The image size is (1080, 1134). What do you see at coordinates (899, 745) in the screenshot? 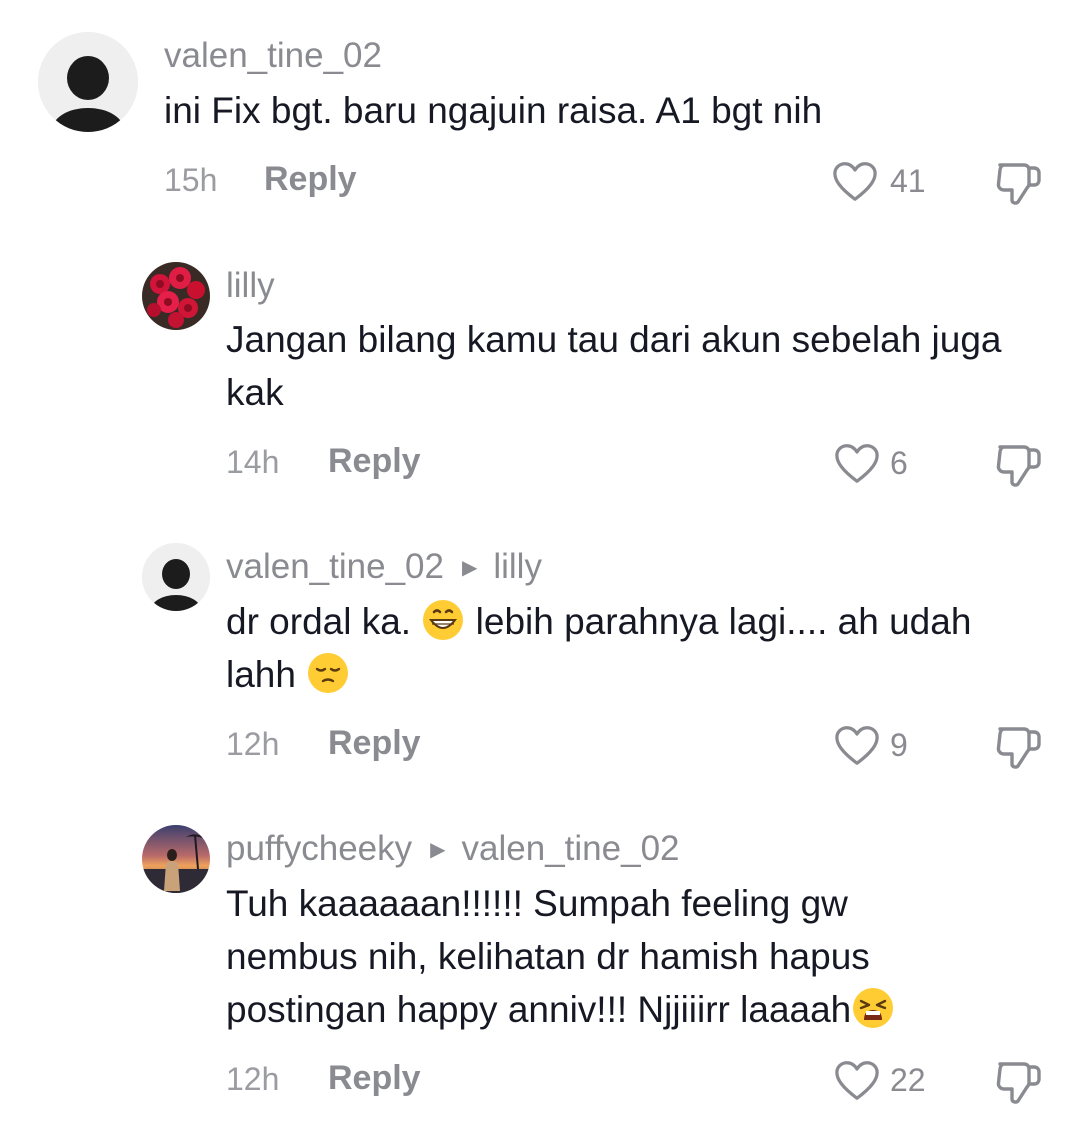
I see `like-count: 9` at bounding box center [899, 745].